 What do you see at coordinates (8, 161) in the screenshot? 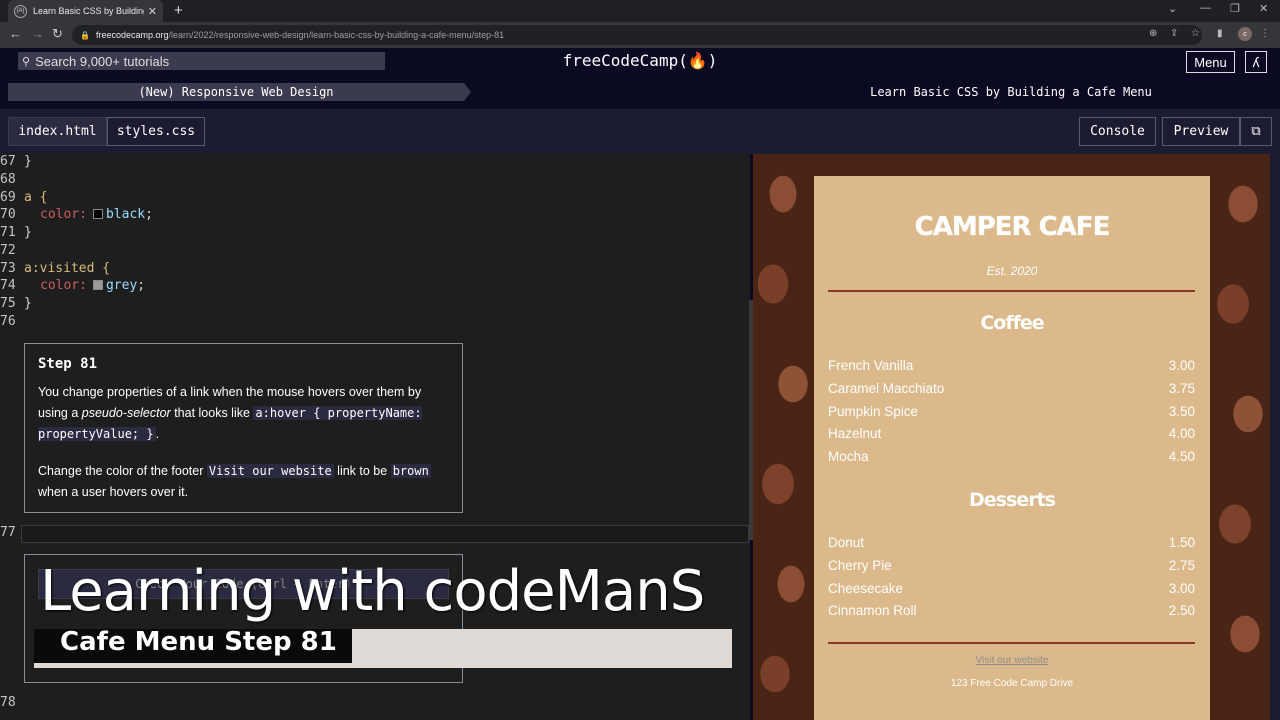
I see `line-number: 67` at bounding box center [8, 161].